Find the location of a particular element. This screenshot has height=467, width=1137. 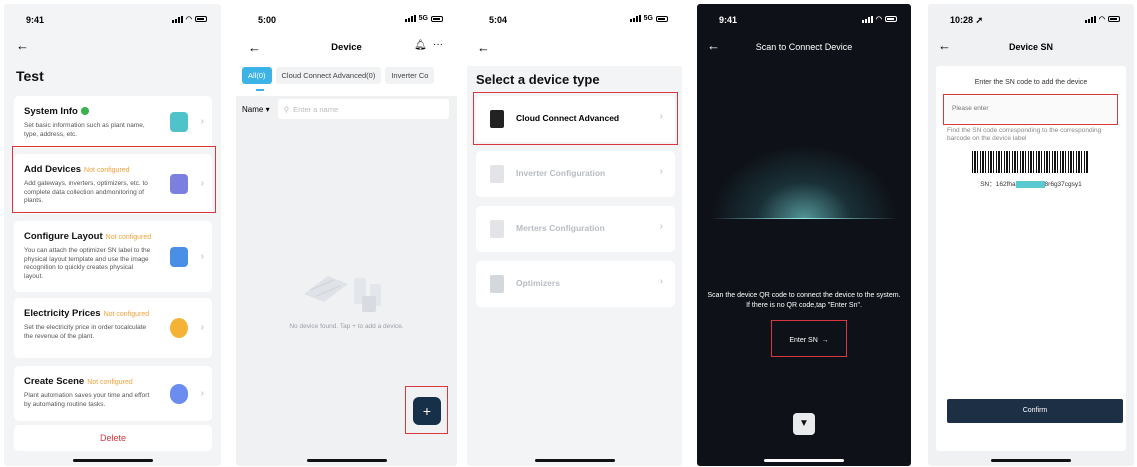

device-type-optimizers: Optimizers › is located at coordinates (575, 284).